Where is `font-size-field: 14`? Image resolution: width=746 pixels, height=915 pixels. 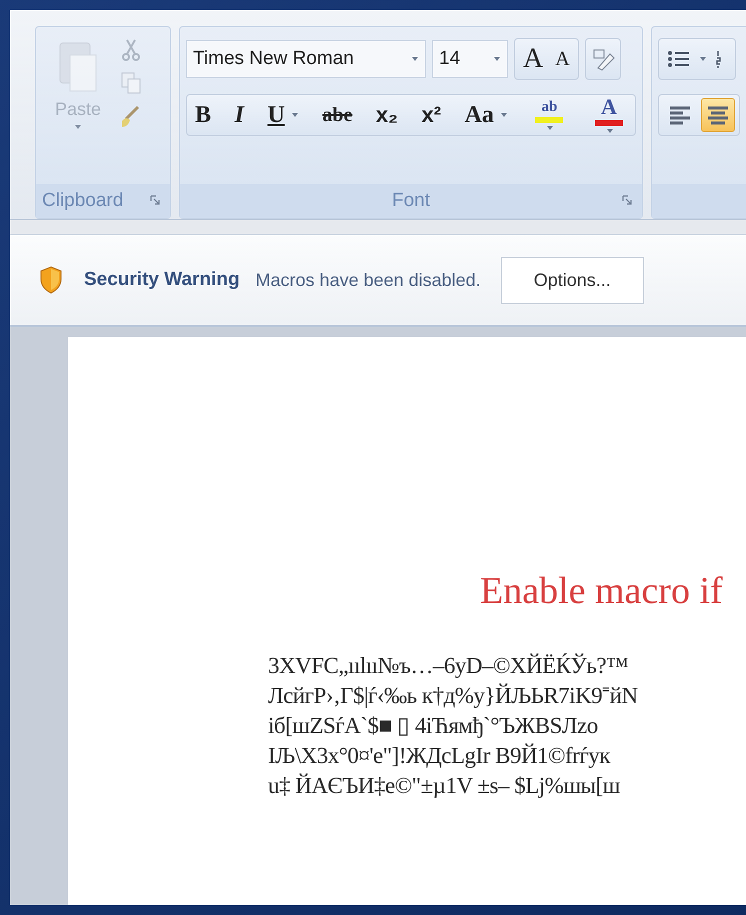
font-size-field: 14 is located at coordinates (470, 59).